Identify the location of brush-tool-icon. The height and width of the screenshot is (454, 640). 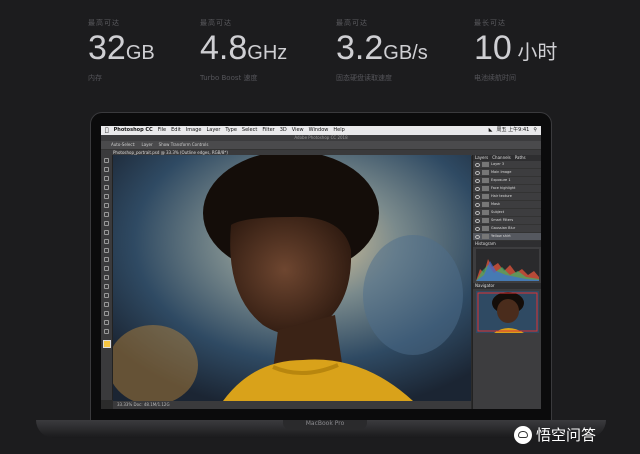
(106, 223).